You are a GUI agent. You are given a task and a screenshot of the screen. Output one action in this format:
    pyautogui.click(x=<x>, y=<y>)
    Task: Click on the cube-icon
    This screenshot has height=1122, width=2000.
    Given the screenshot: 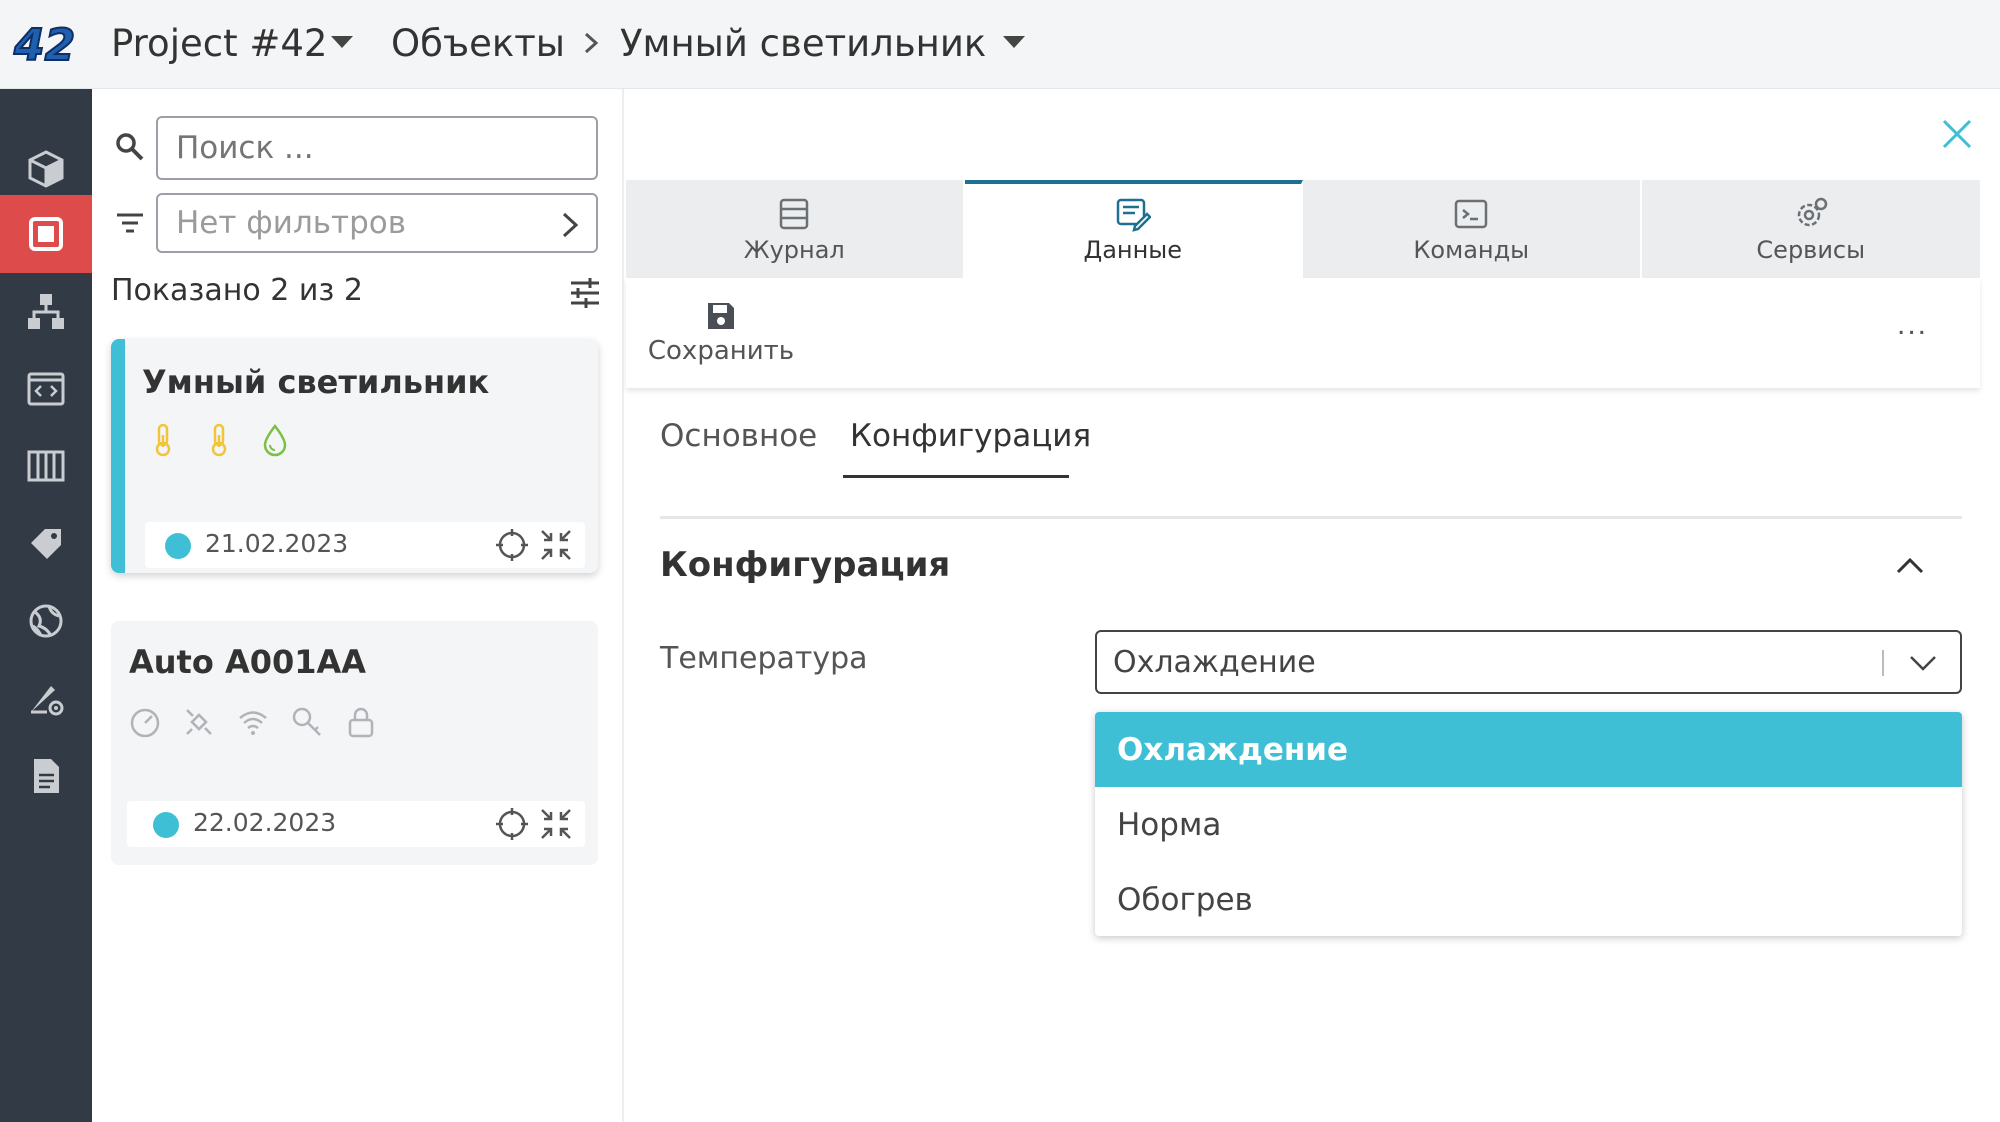 What is the action you would take?
    pyautogui.click(x=46, y=169)
    